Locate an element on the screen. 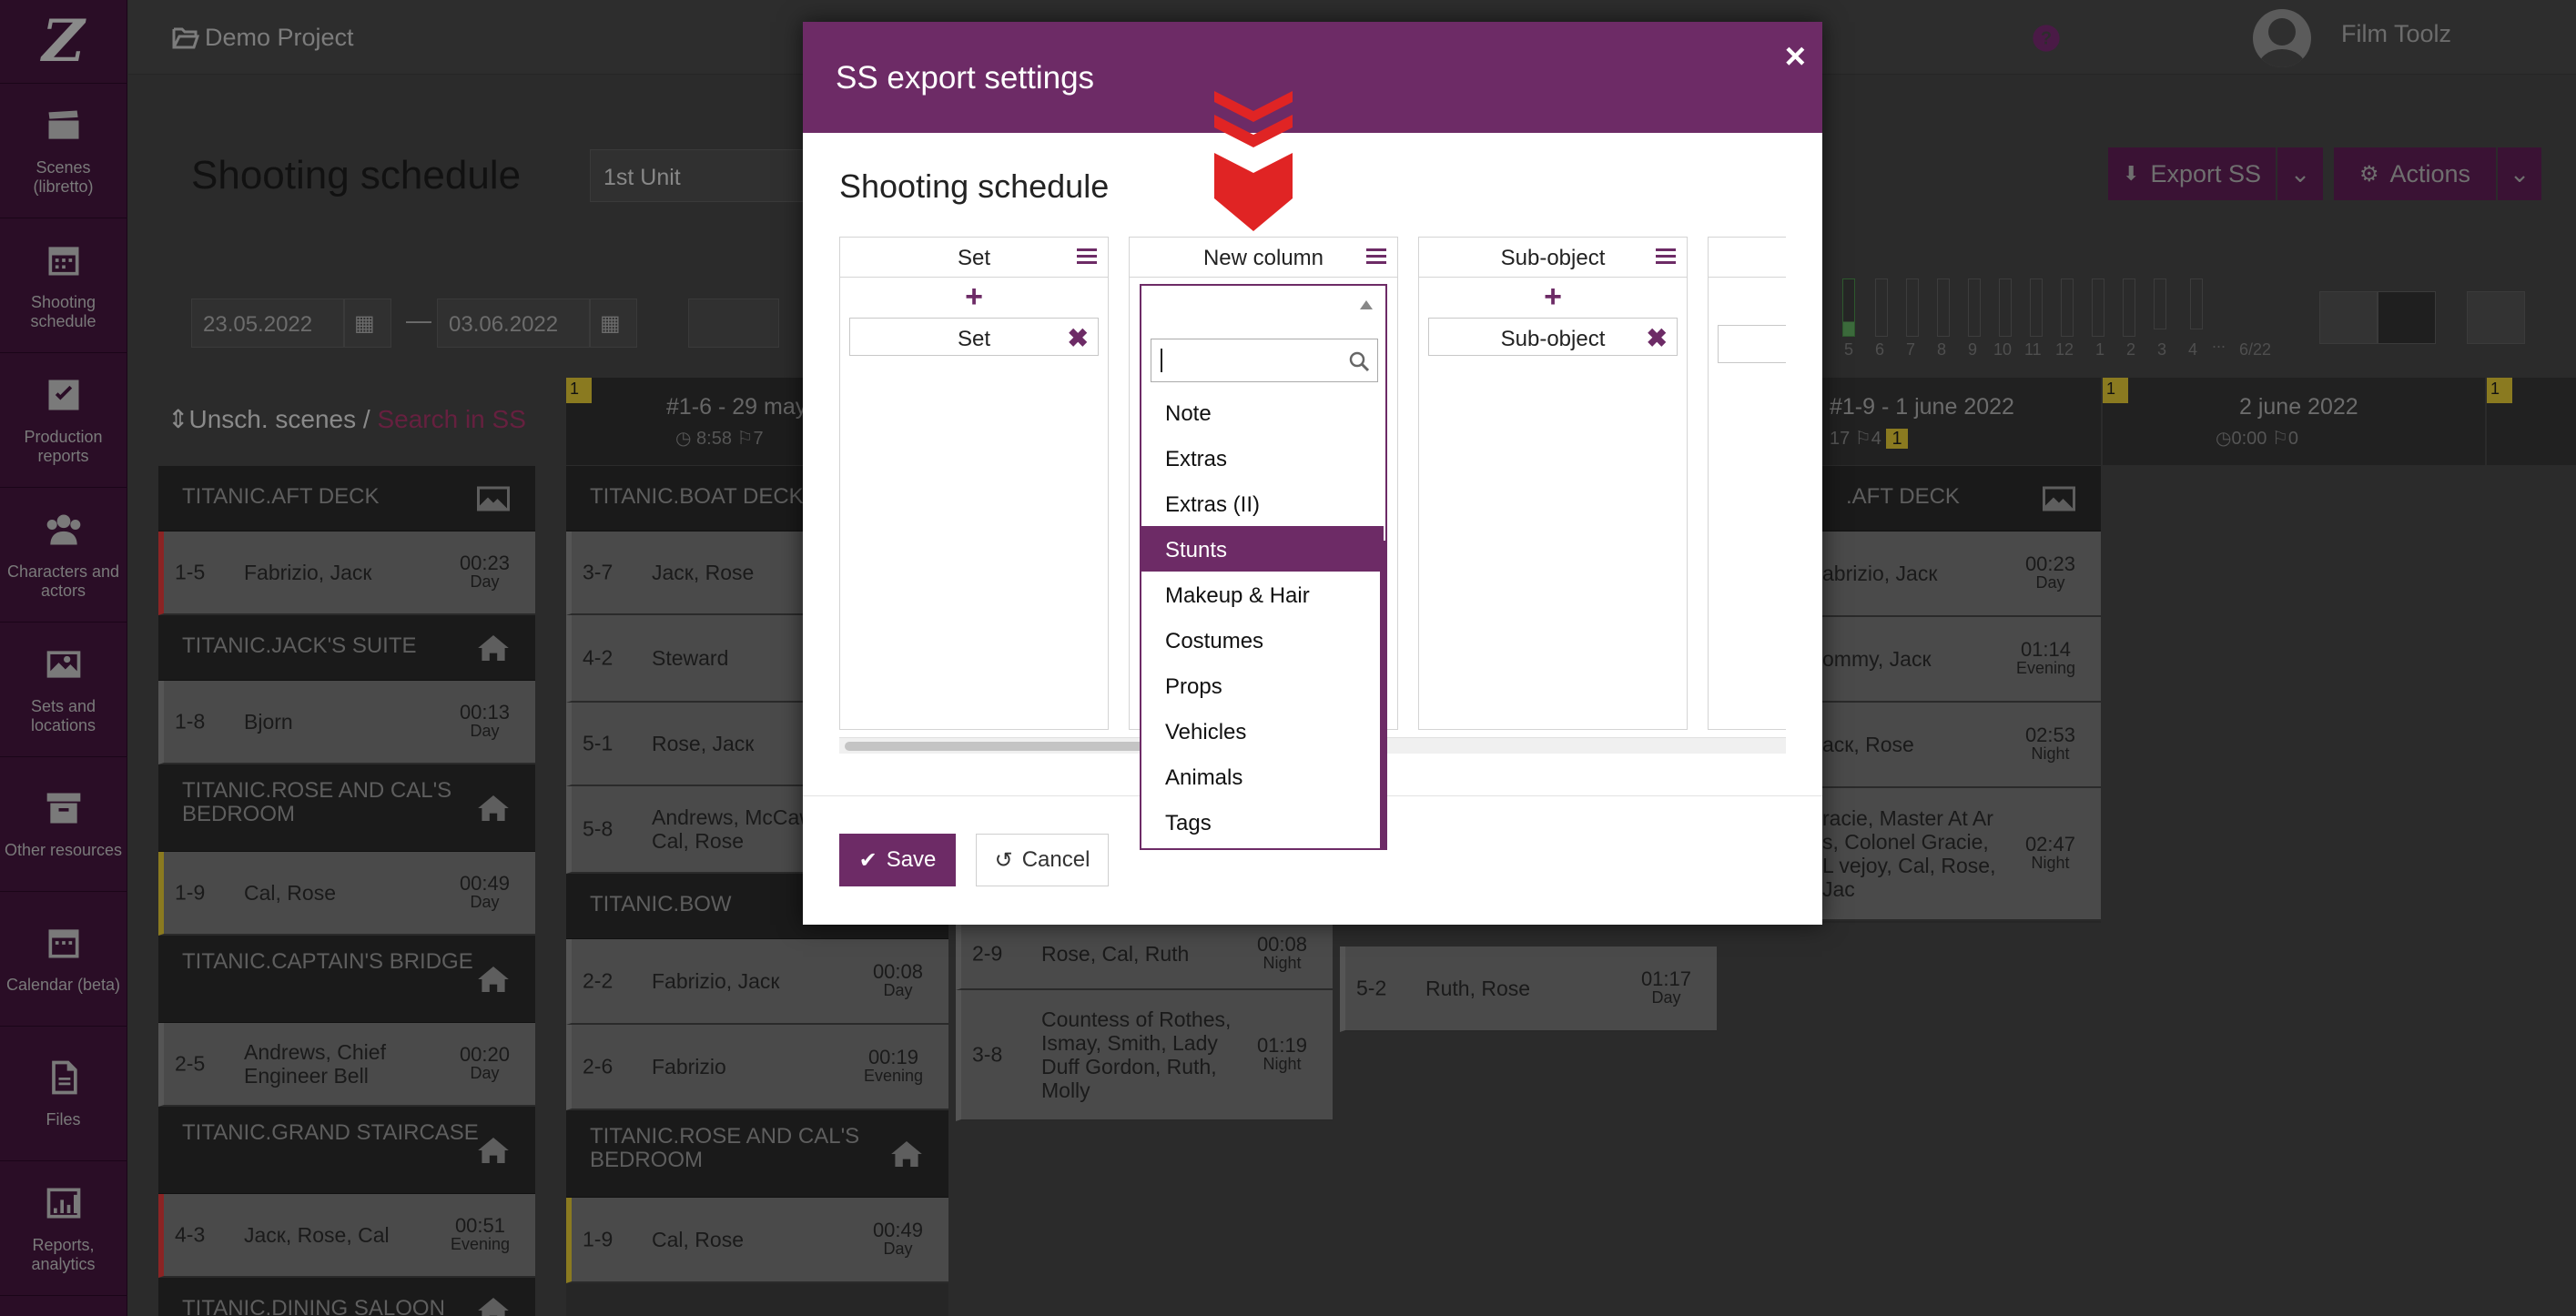  save-button: ✔ Save is located at coordinates (897, 860).